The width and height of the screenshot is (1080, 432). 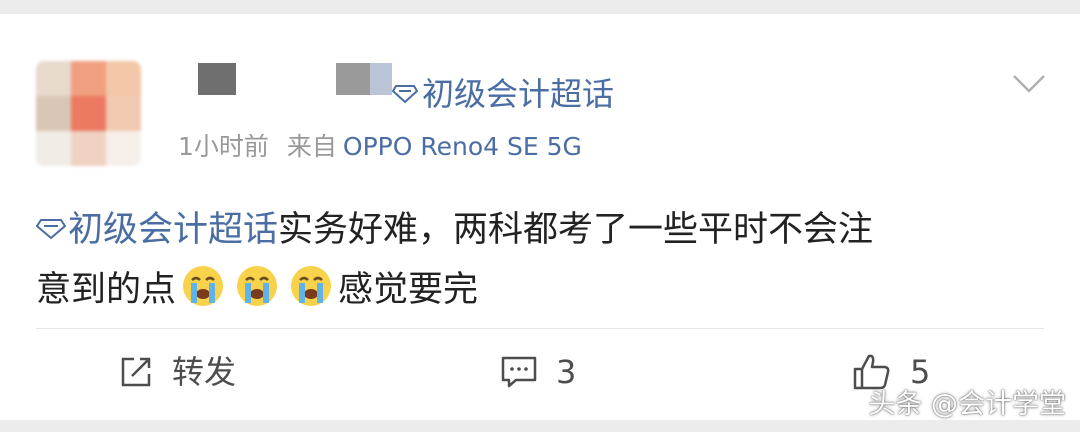 What do you see at coordinates (88, 113) in the screenshot?
I see `avatar` at bounding box center [88, 113].